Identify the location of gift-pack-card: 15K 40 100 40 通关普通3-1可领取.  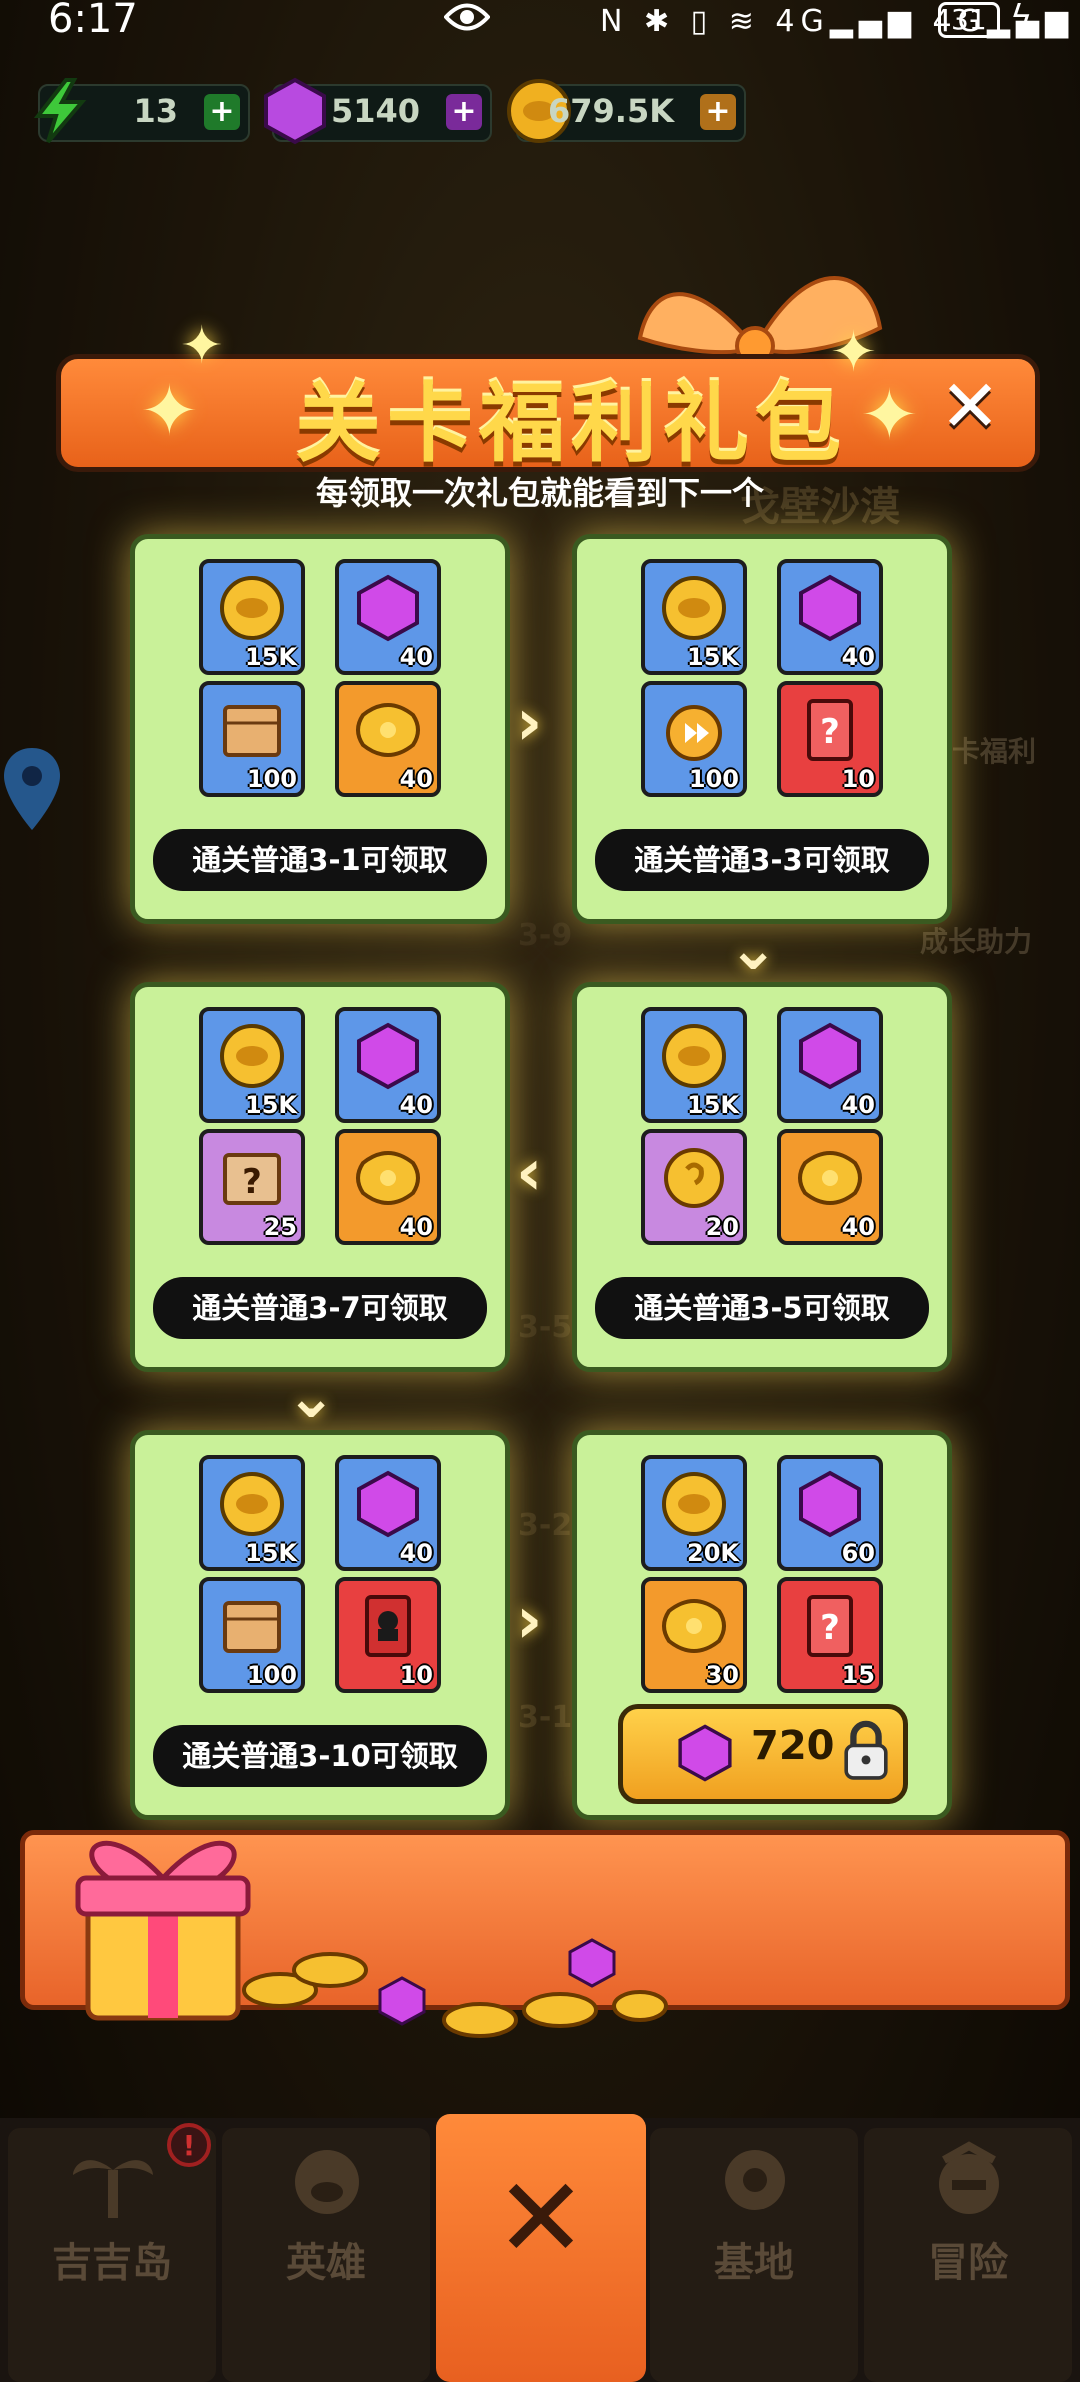
(320, 729).